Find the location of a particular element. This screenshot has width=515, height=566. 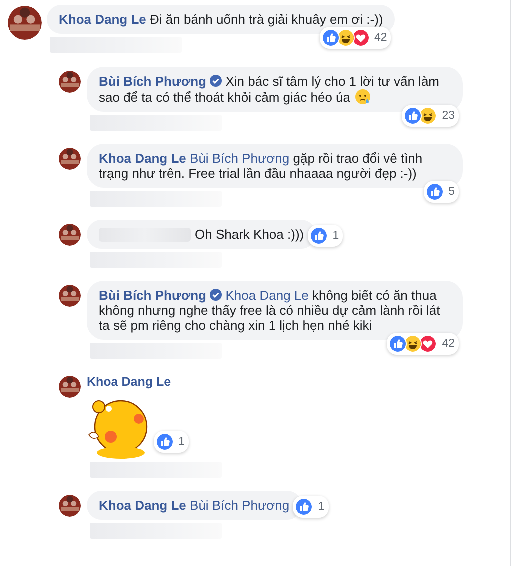

comment-text: Khoa Dang Le Bùi Bích Phương gặp rồi trao đổi vê tình trạng như trên. Free trial lần đầu nhaaaa người đẹp :-)) is located at coordinates (261, 166).